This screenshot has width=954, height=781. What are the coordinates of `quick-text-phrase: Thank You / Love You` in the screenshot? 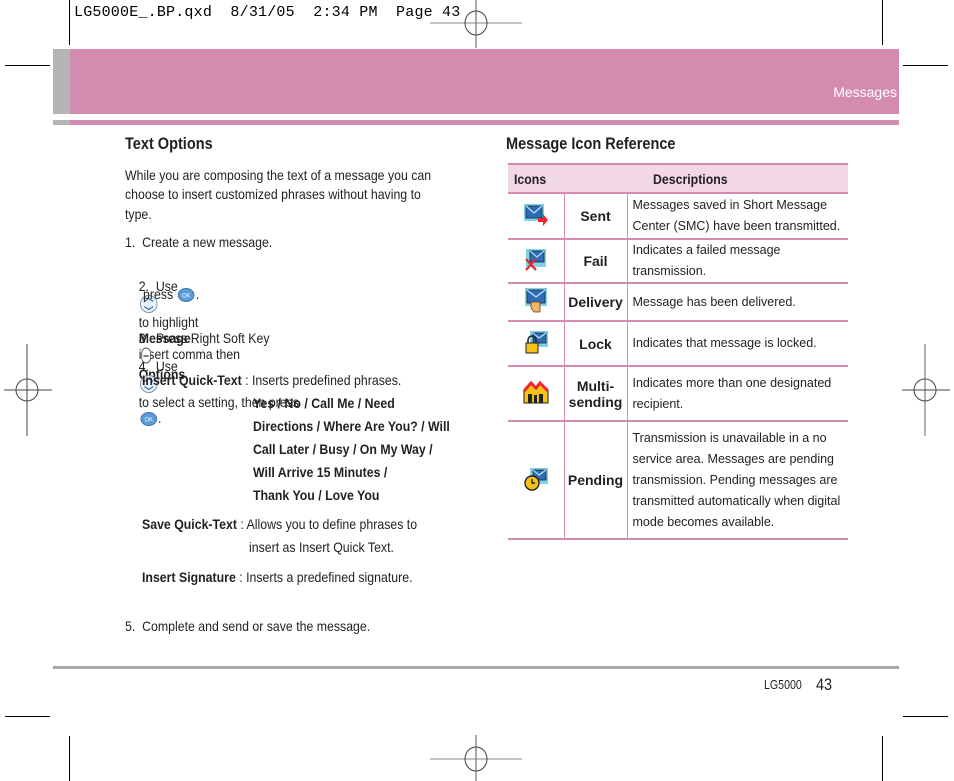 It's located at (316, 495).